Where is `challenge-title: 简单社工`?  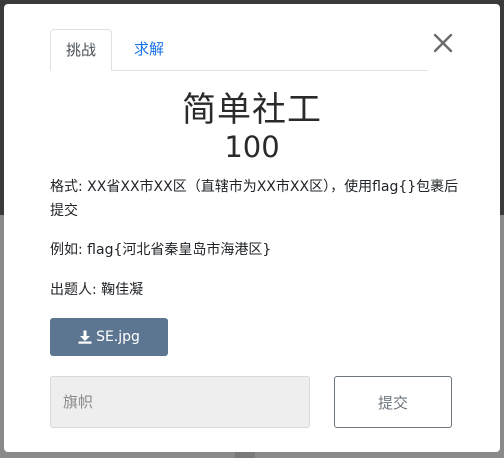
challenge-title: 简单社工 is located at coordinates (252, 110).